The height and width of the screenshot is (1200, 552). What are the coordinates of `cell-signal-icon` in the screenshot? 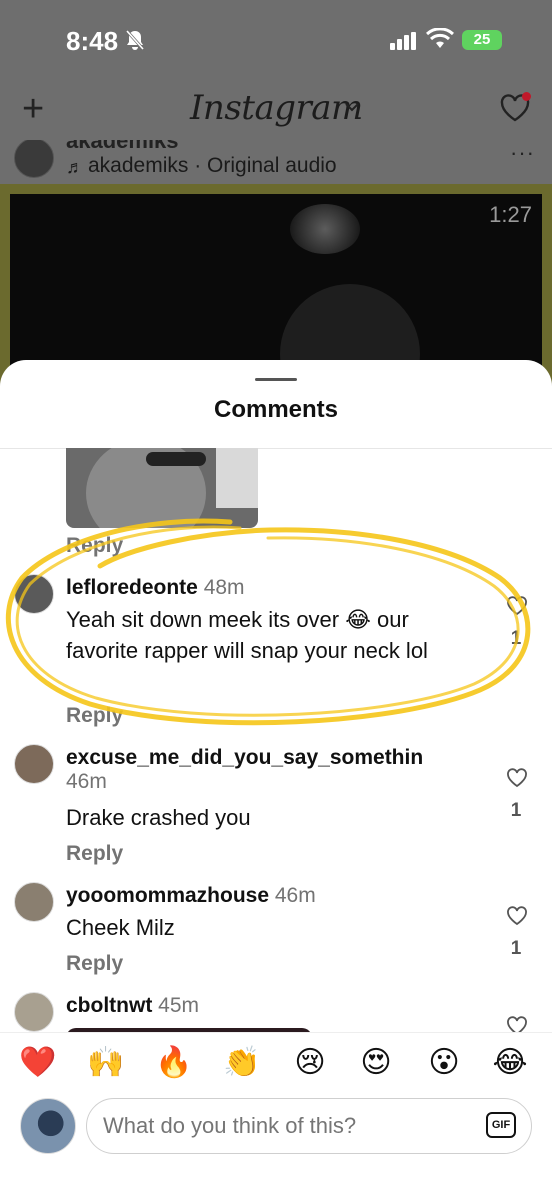 It's located at (403, 41).